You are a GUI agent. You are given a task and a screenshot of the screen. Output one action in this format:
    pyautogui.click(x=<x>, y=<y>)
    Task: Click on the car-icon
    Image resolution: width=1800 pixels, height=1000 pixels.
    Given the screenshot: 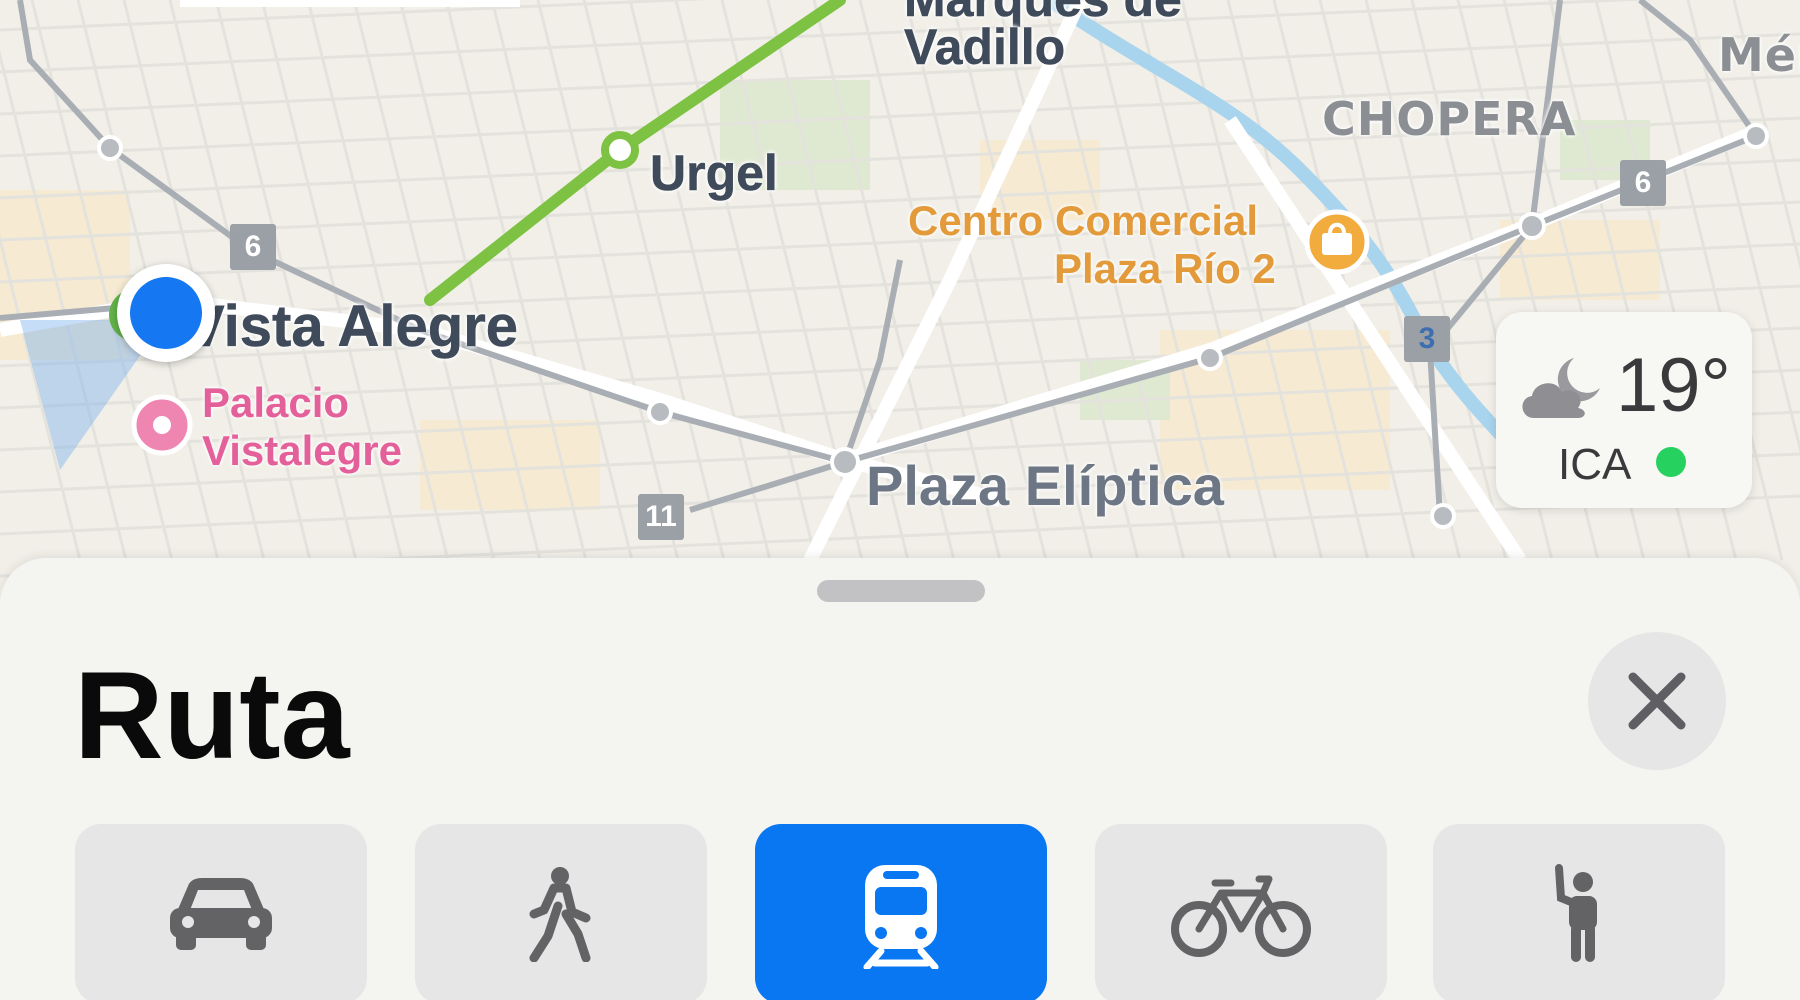 What is the action you would take?
    pyautogui.click(x=221, y=914)
    